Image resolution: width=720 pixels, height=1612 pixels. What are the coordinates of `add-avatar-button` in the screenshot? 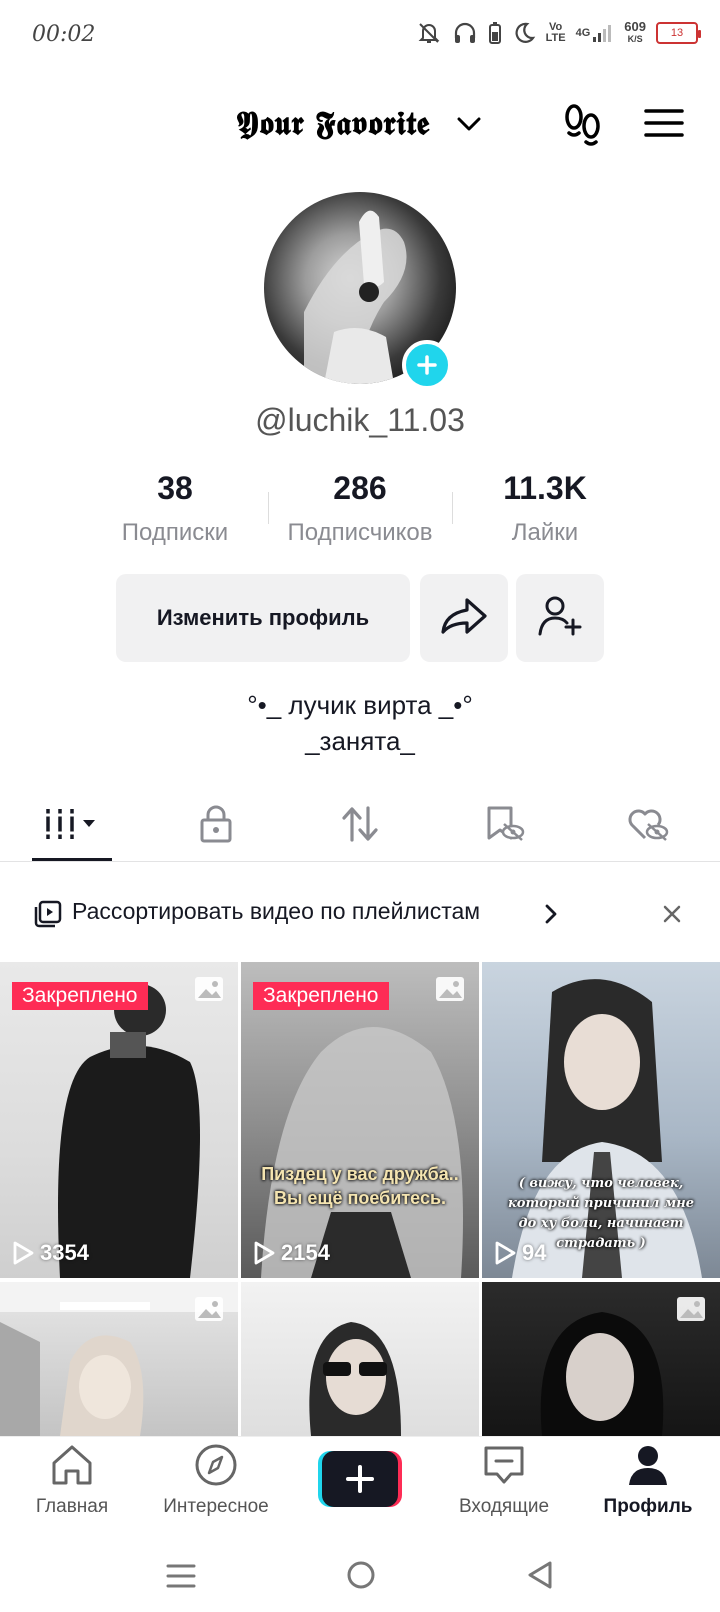 It's located at (427, 365).